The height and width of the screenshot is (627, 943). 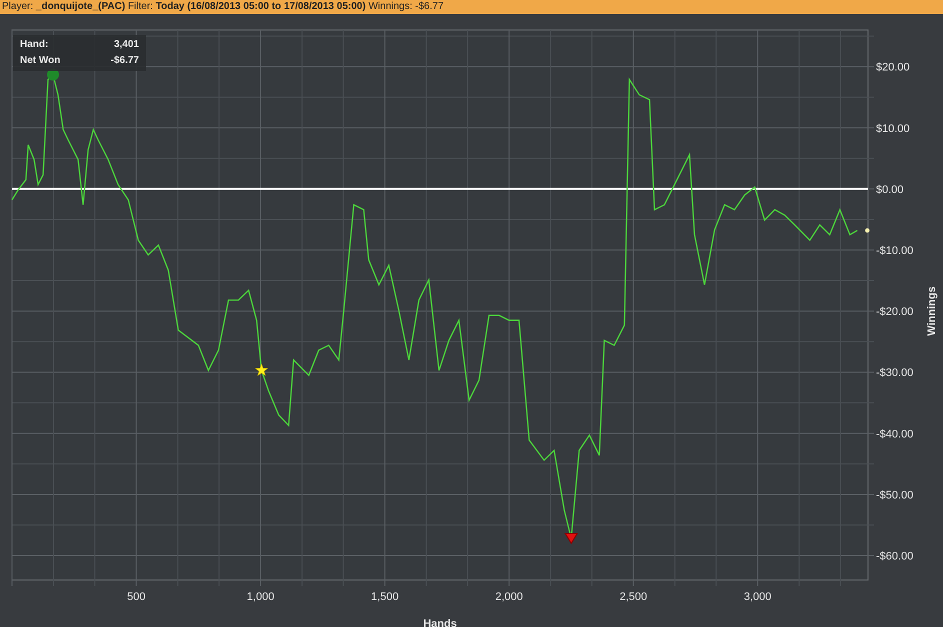 What do you see at coordinates (895, 495) in the screenshot?
I see `y-tick-label: -$50.00` at bounding box center [895, 495].